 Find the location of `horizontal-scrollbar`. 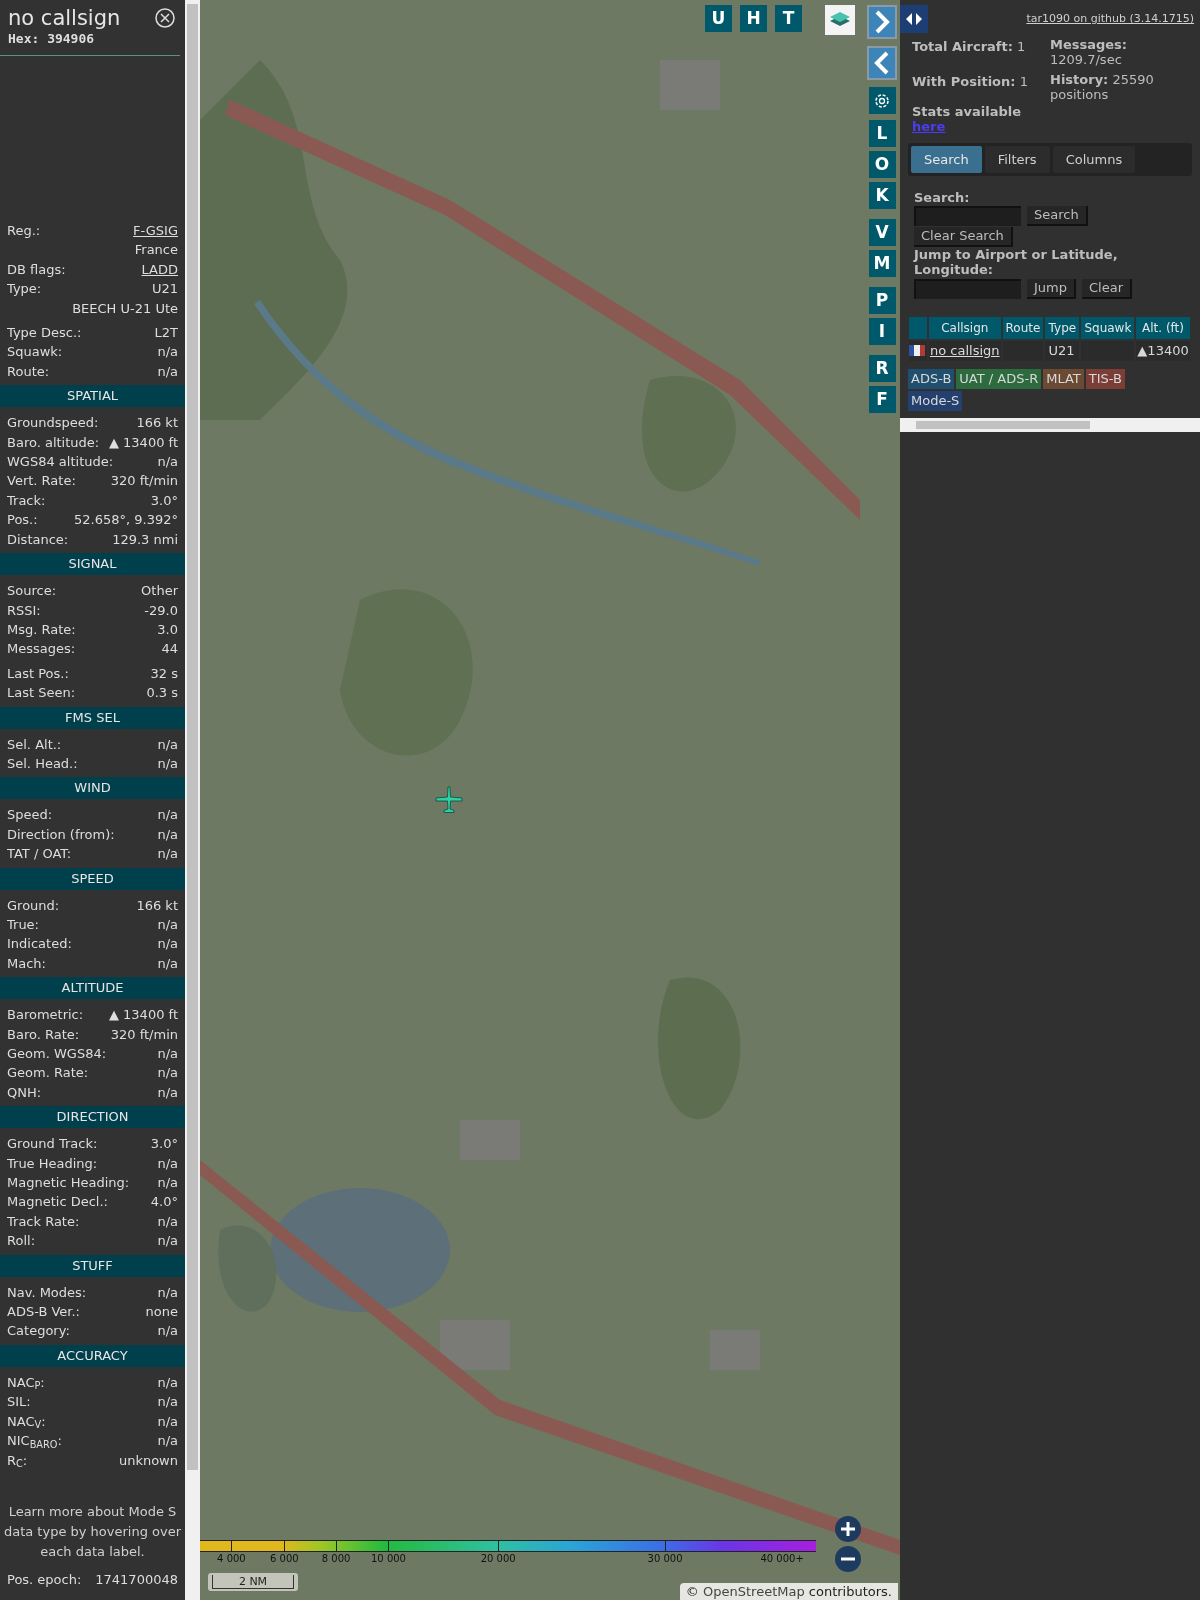

horizontal-scrollbar is located at coordinates (1050, 424).